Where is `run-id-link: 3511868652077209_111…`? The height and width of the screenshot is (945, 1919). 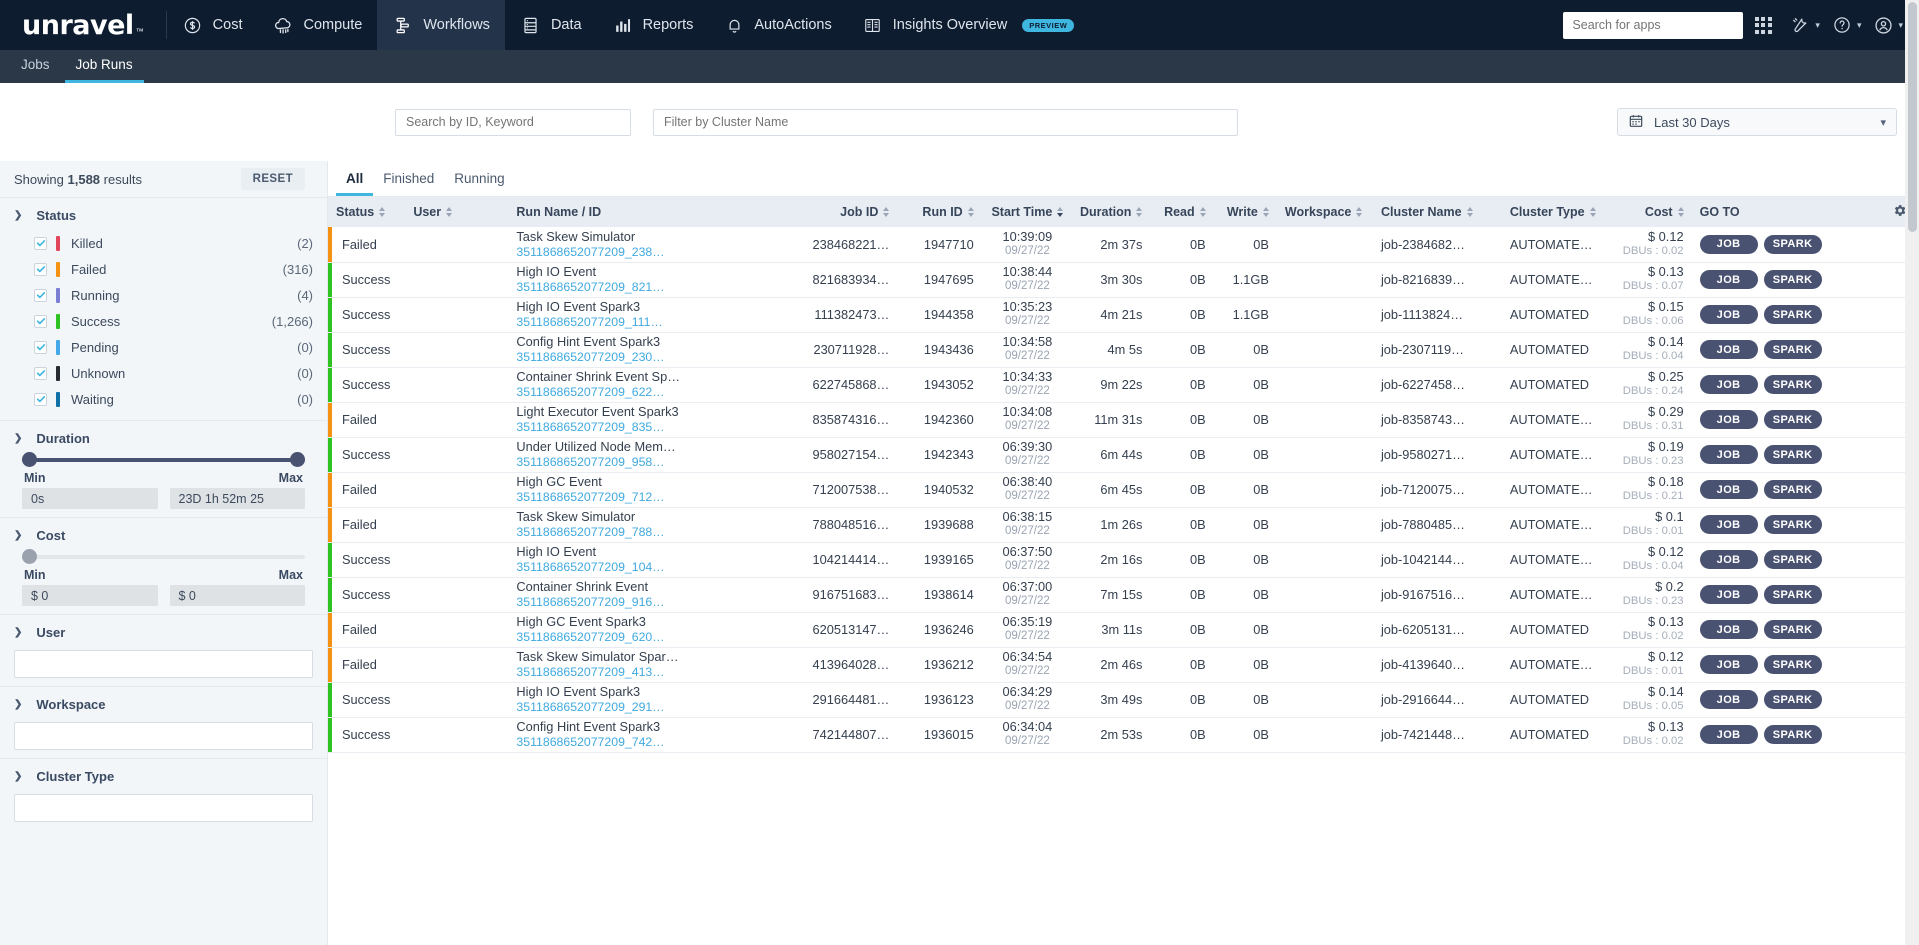
run-id-link: 3511868652077209_111… is located at coordinates (653, 322).